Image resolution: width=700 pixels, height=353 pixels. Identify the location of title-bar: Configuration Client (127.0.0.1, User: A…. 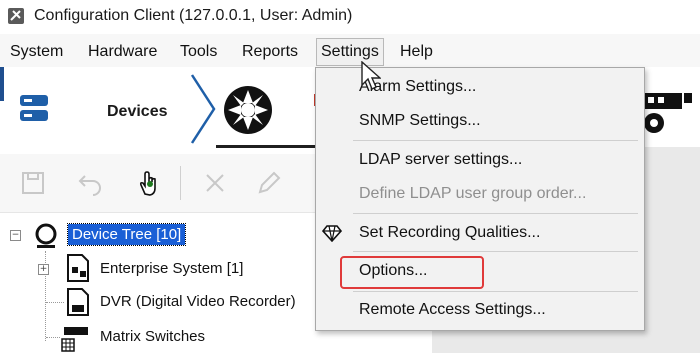
(350, 17).